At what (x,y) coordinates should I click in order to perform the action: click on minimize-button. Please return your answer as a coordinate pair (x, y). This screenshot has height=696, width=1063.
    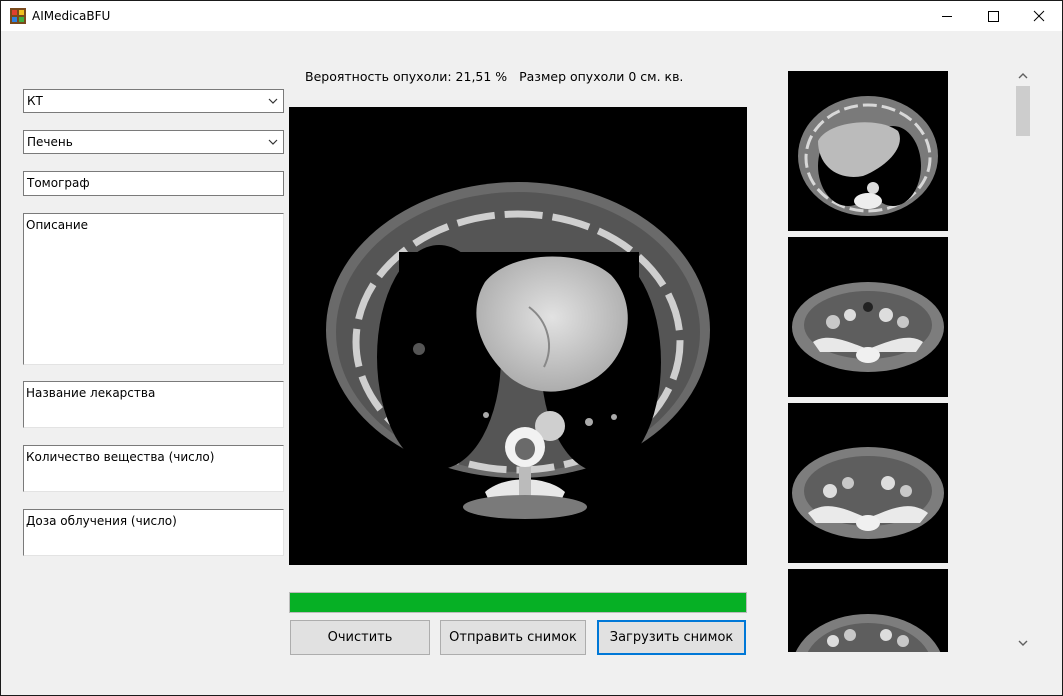
    Looking at the image, I should click on (947, 16).